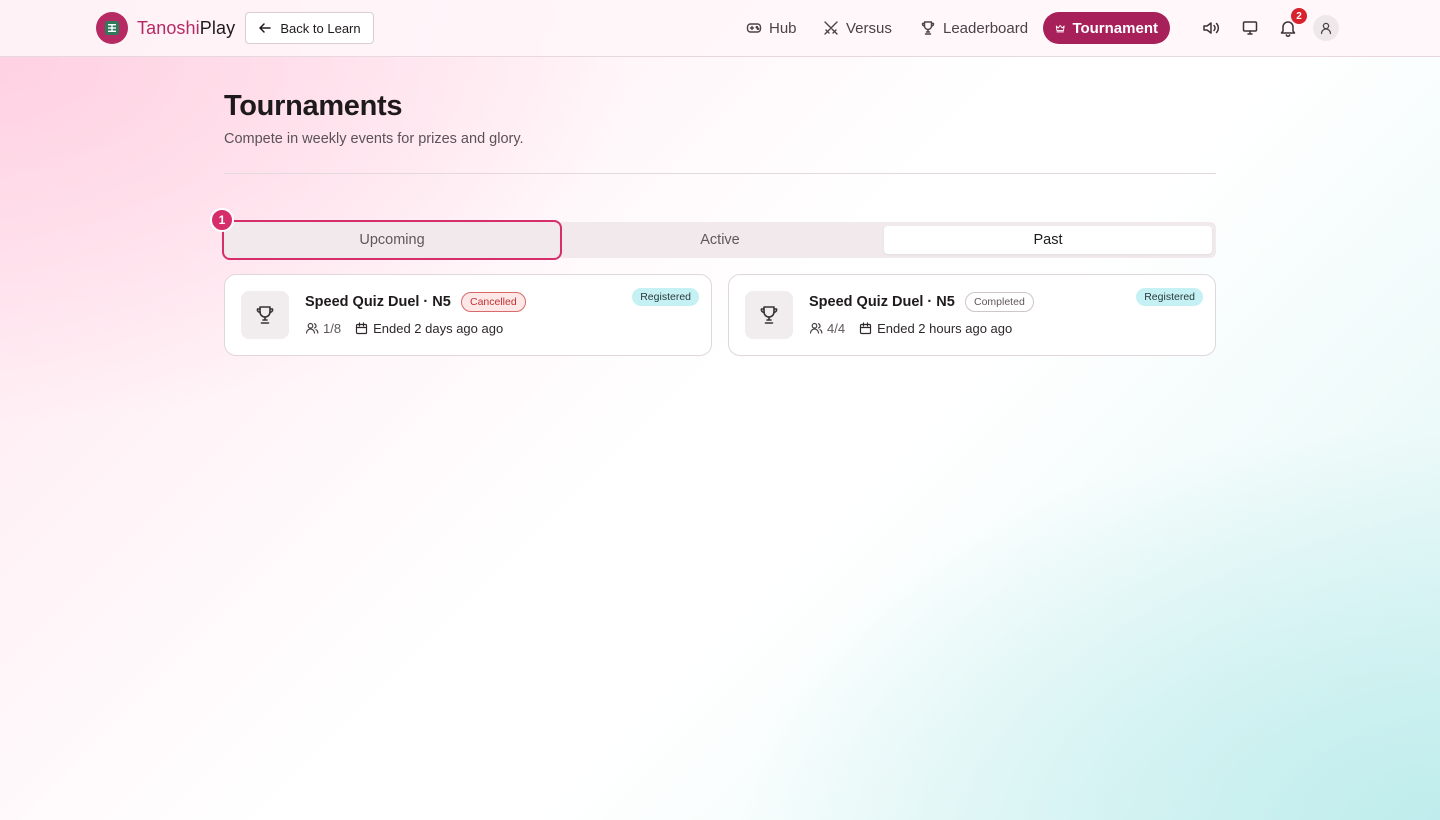 The height and width of the screenshot is (820, 1440). What do you see at coordinates (836, 328) in the screenshot?
I see `participant-count: 4/4` at bounding box center [836, 328].